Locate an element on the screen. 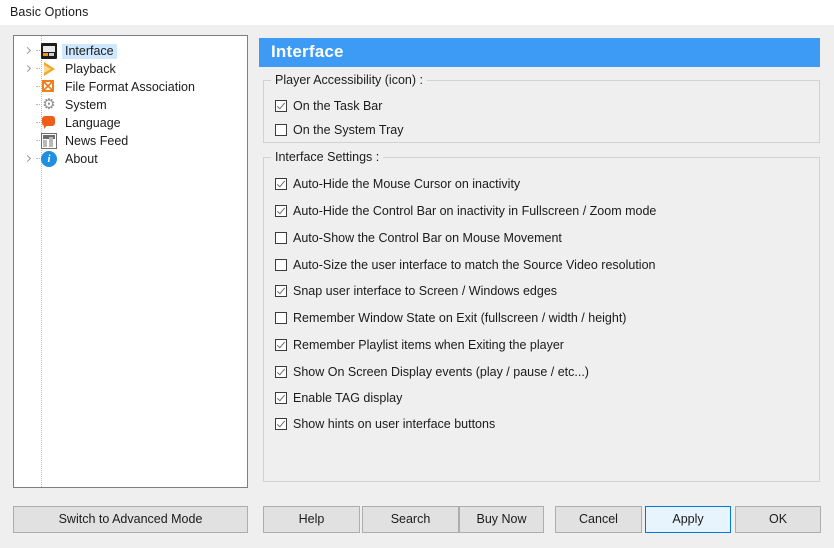 The image size is (834, 548). ok-button: OK is located at coordinates (778, 519).